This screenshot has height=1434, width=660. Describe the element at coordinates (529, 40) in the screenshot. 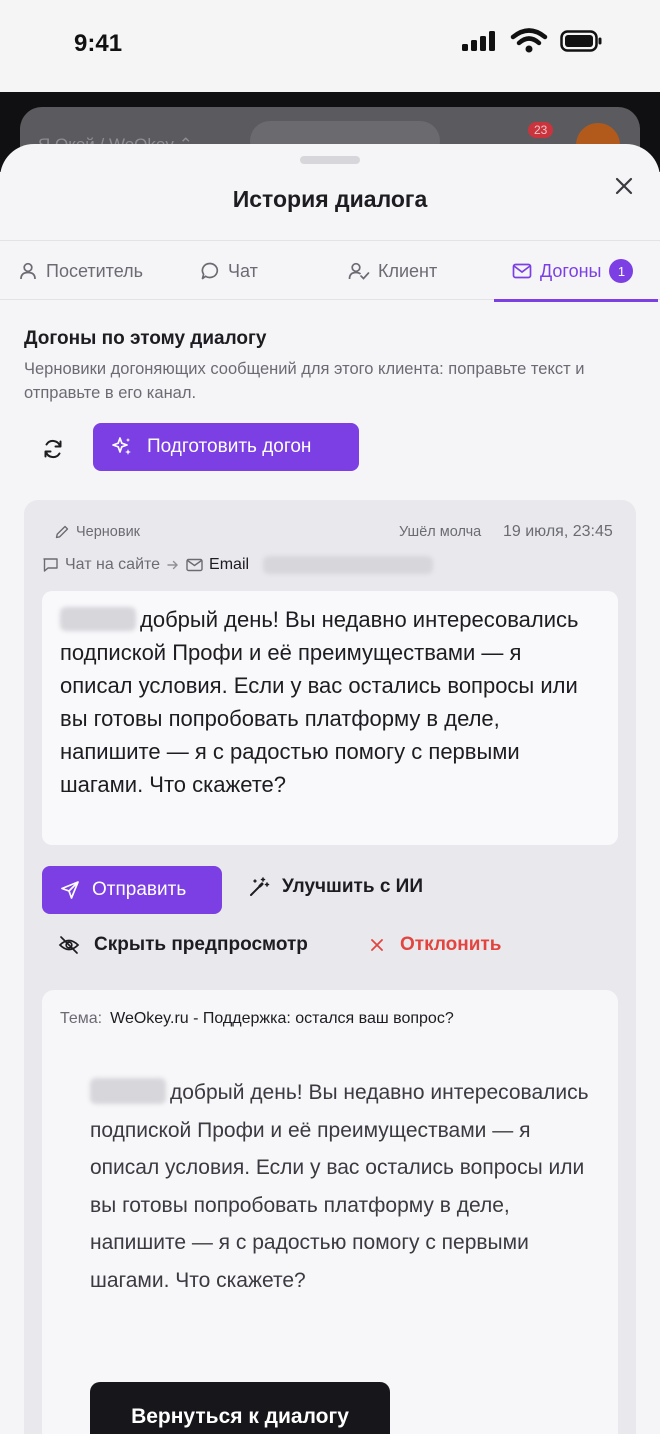

I see `wifi-icon` at that location.